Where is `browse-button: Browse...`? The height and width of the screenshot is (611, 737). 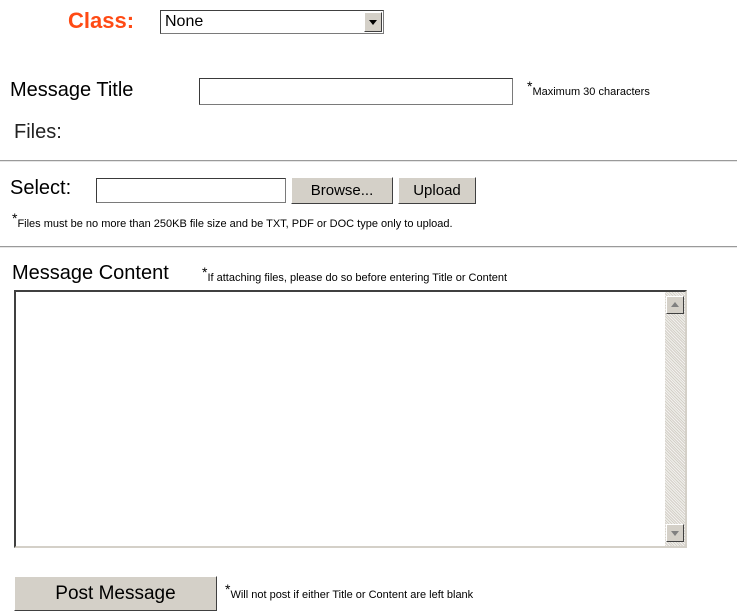
browse-button: Browse... is located at coordinates (342, 190).